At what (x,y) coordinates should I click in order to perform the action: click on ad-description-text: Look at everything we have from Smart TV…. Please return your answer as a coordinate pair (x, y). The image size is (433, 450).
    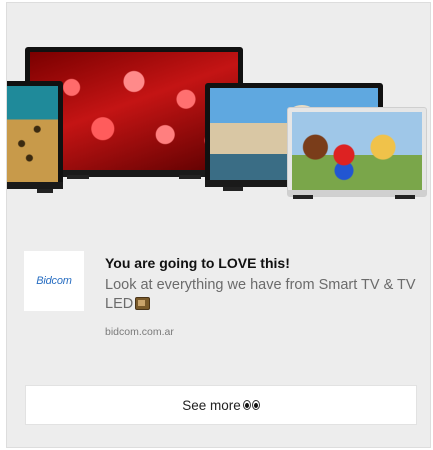
    Looking at the image, I should click on (260, 294).